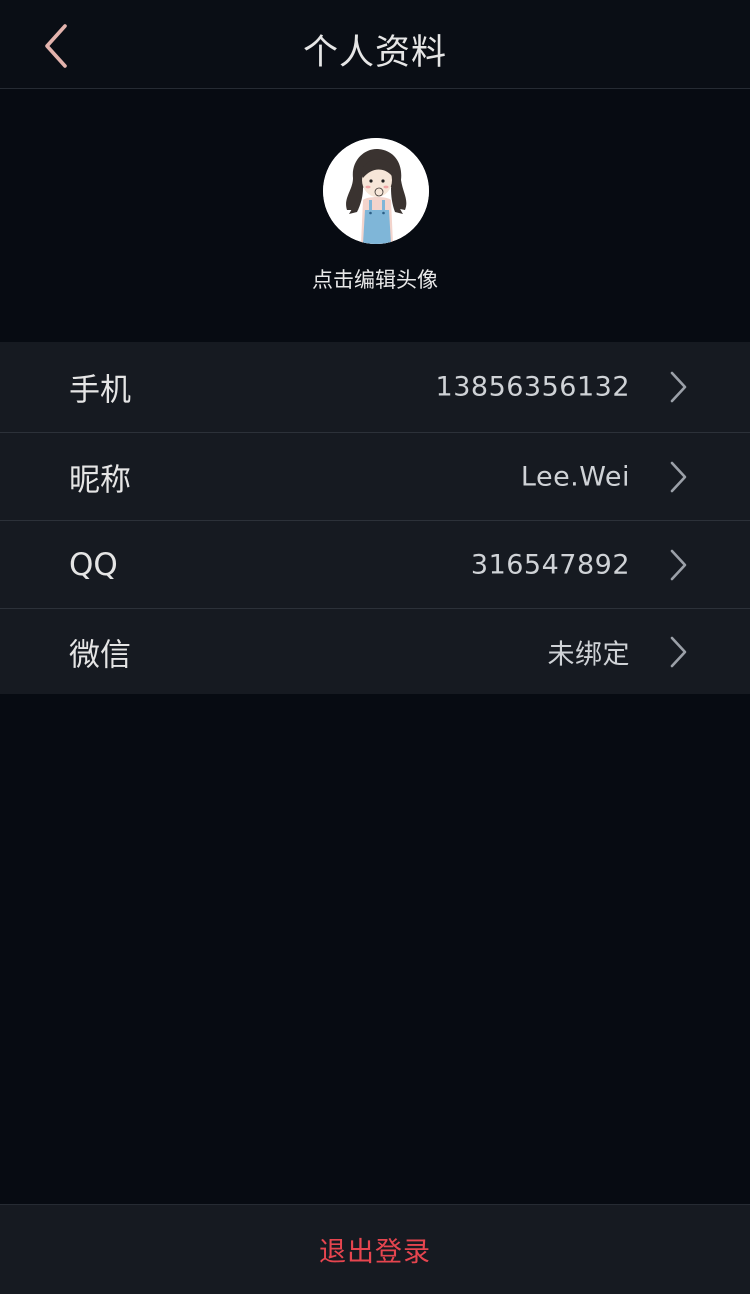  What do you see at coordinates (575, 476) in the screenshot?
I see `row-value: Lee.Wei` at bounding box center [575, 476].